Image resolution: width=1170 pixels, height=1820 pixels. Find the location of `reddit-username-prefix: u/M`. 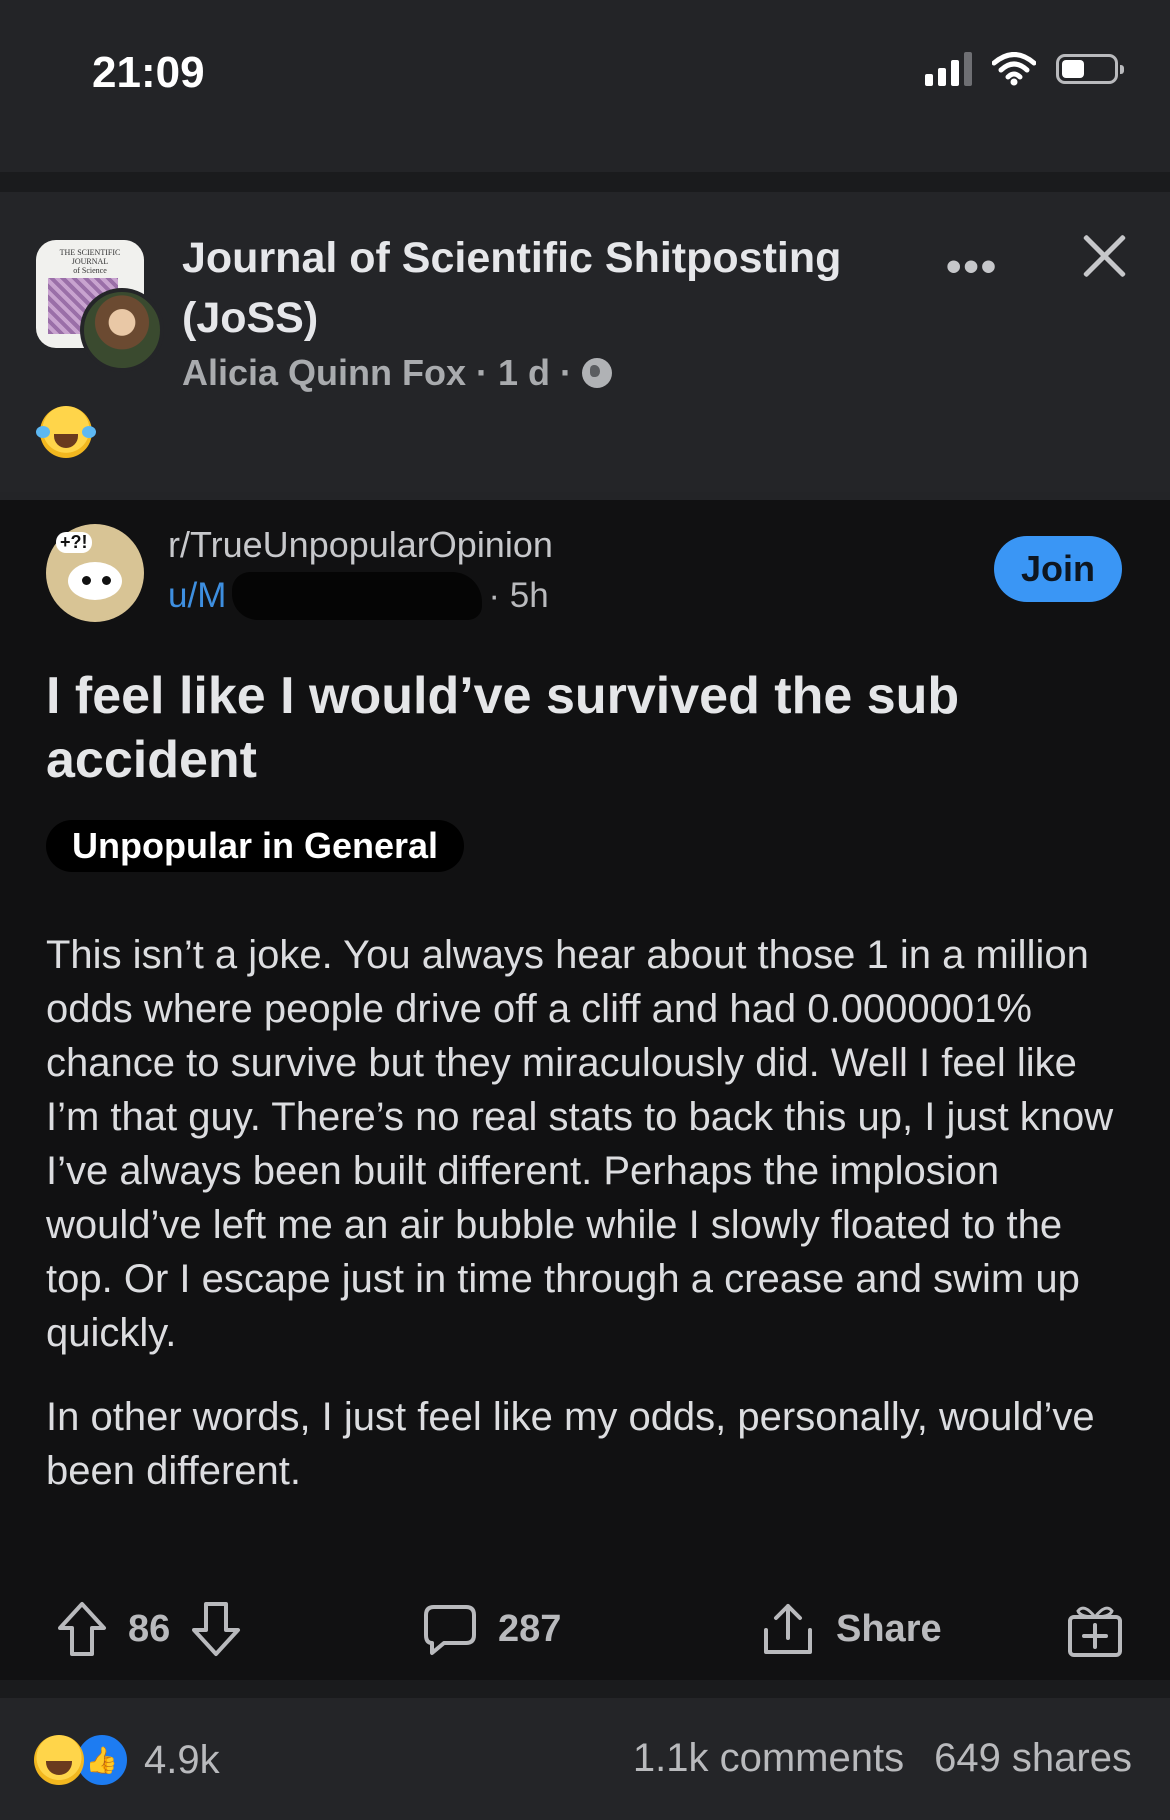

reddit-username-prefix: u/M is located at coordinates (197, 595).